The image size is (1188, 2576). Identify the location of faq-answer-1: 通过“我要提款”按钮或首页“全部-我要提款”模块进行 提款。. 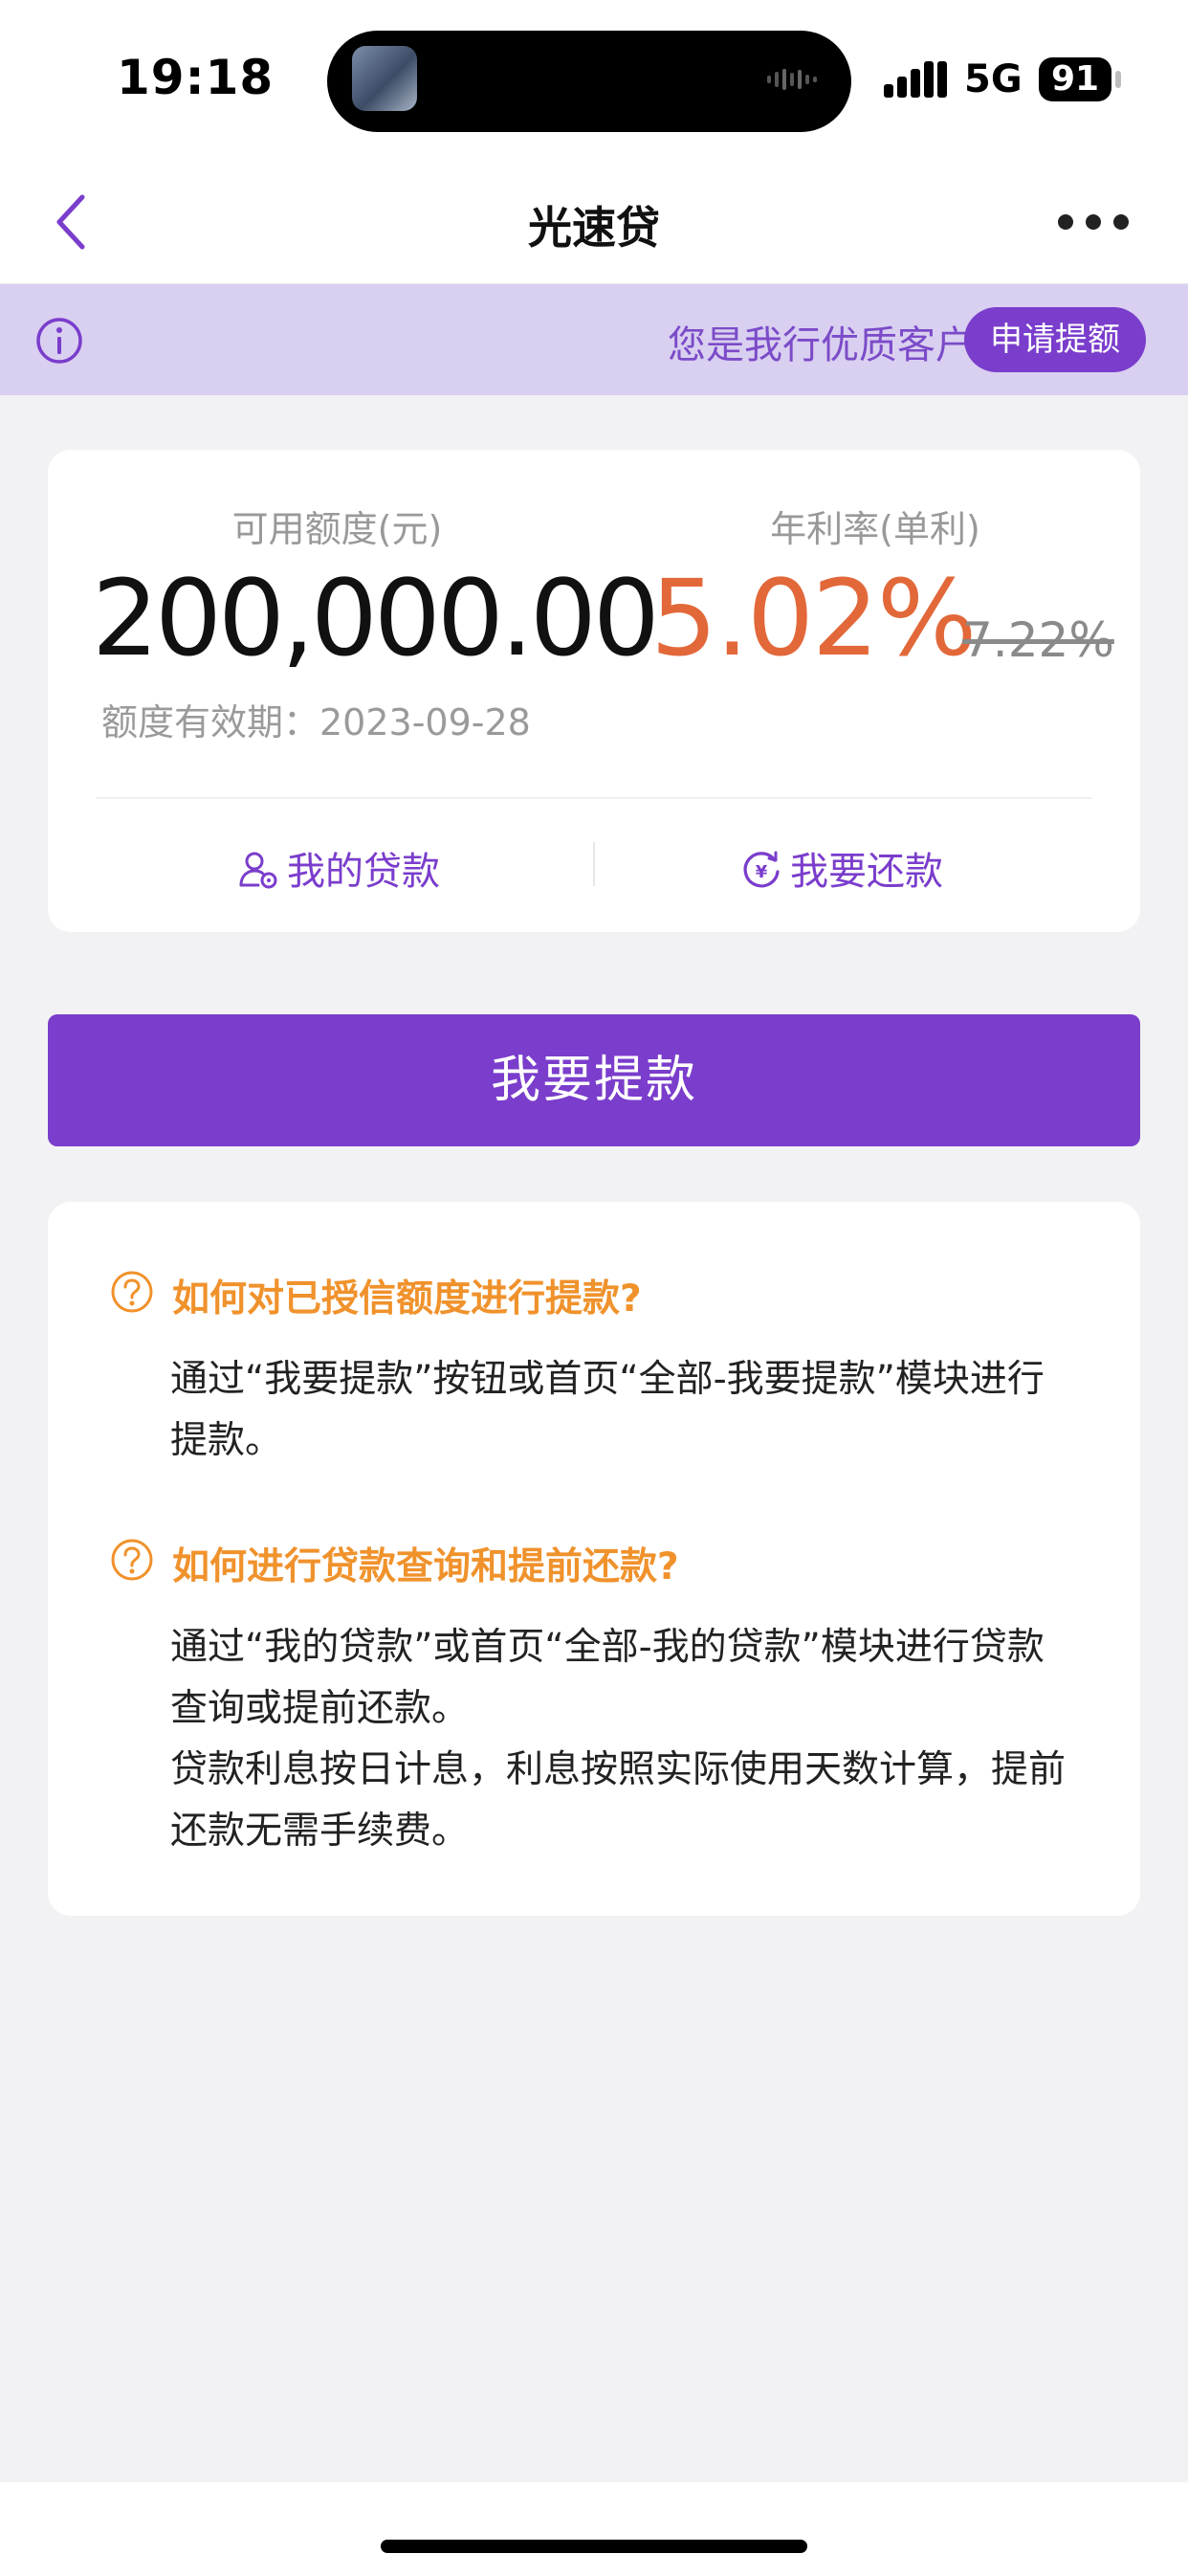
(640, 1410).